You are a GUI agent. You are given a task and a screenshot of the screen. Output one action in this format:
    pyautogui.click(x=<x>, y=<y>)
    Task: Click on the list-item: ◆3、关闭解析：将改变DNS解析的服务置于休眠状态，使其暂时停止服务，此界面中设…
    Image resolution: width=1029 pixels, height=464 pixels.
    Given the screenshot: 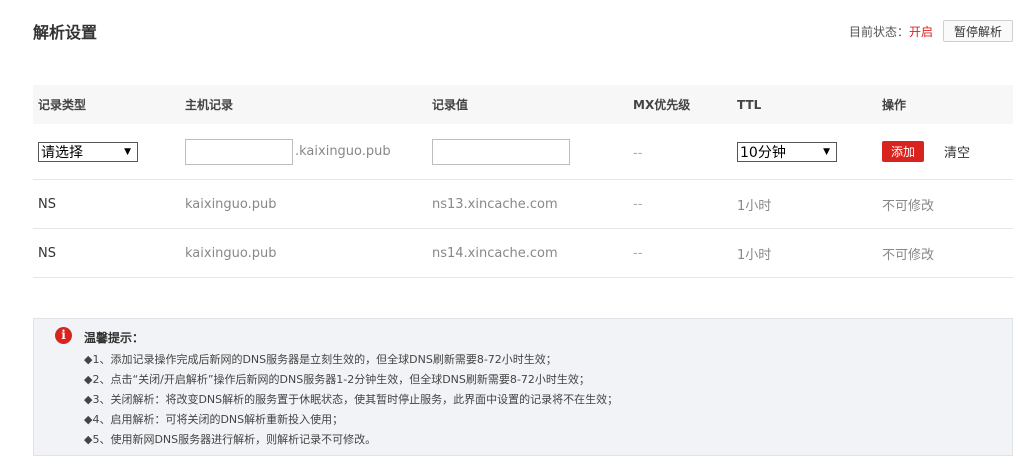 What is the action you would take?
    pyautogui.click(x=351, y=399)
    